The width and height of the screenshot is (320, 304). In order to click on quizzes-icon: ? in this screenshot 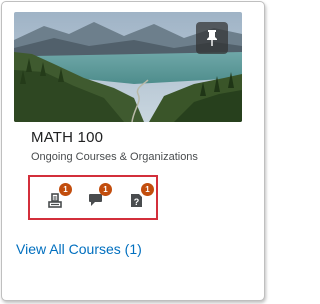, I will do `click(136, 200)`.